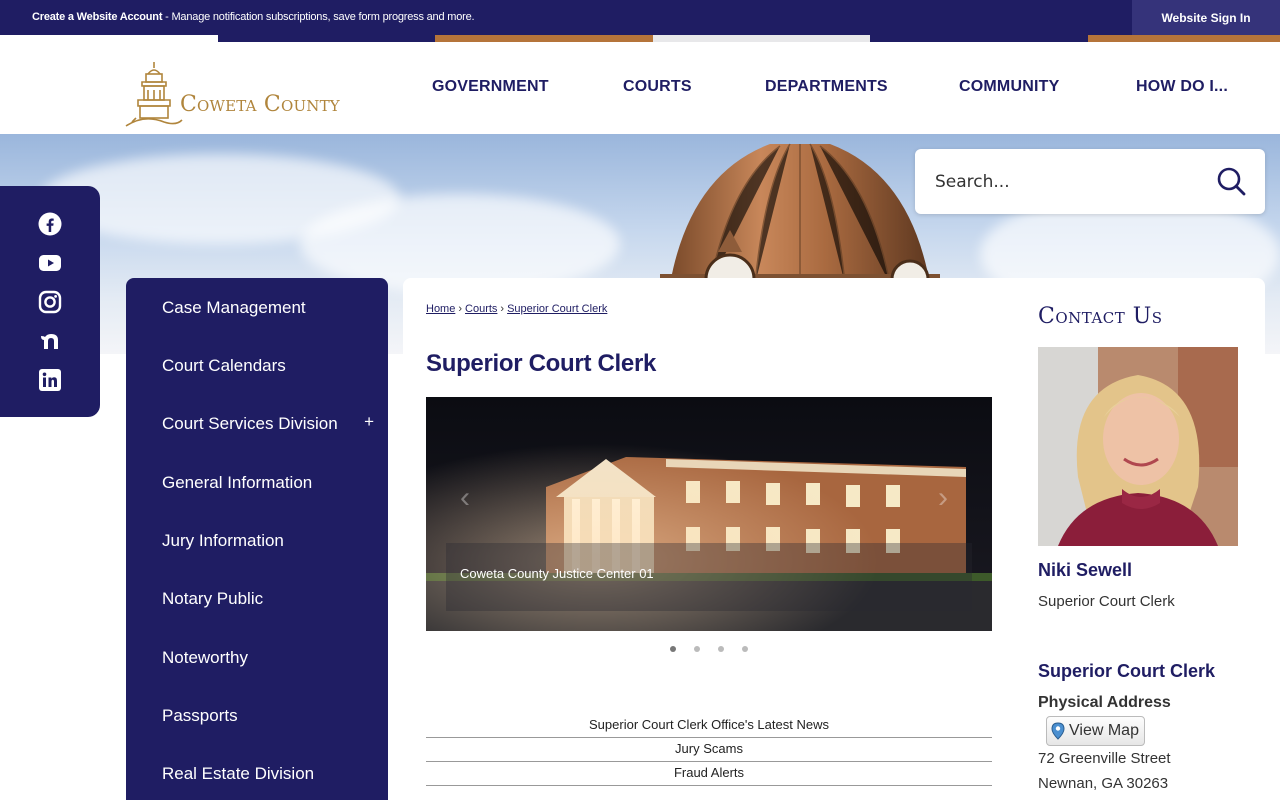  Describe the element at coordinates (440, 309) in the screenshot. I see `breadcrumb-home-link: Home` at that location.